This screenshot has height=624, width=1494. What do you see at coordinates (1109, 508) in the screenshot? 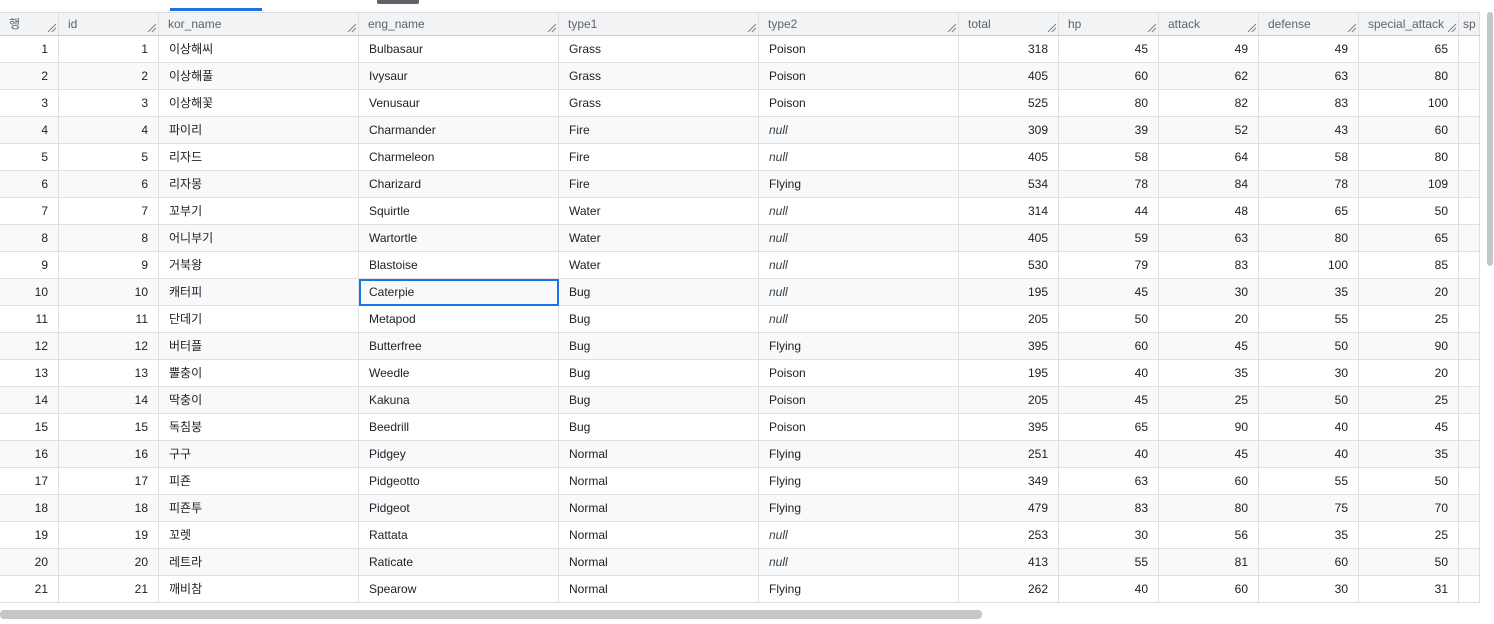
I see `table-cell-hp: 83` at bounding box center [1109, 508].